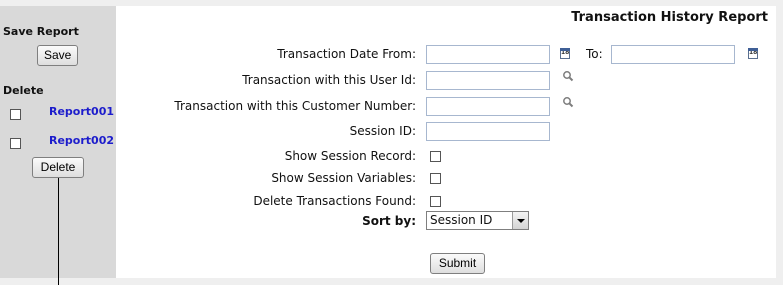  Describe the element at coordinates (343, 178) in the screenshot. I see `show-session-variables-label: Show Session Variables:` at that location.